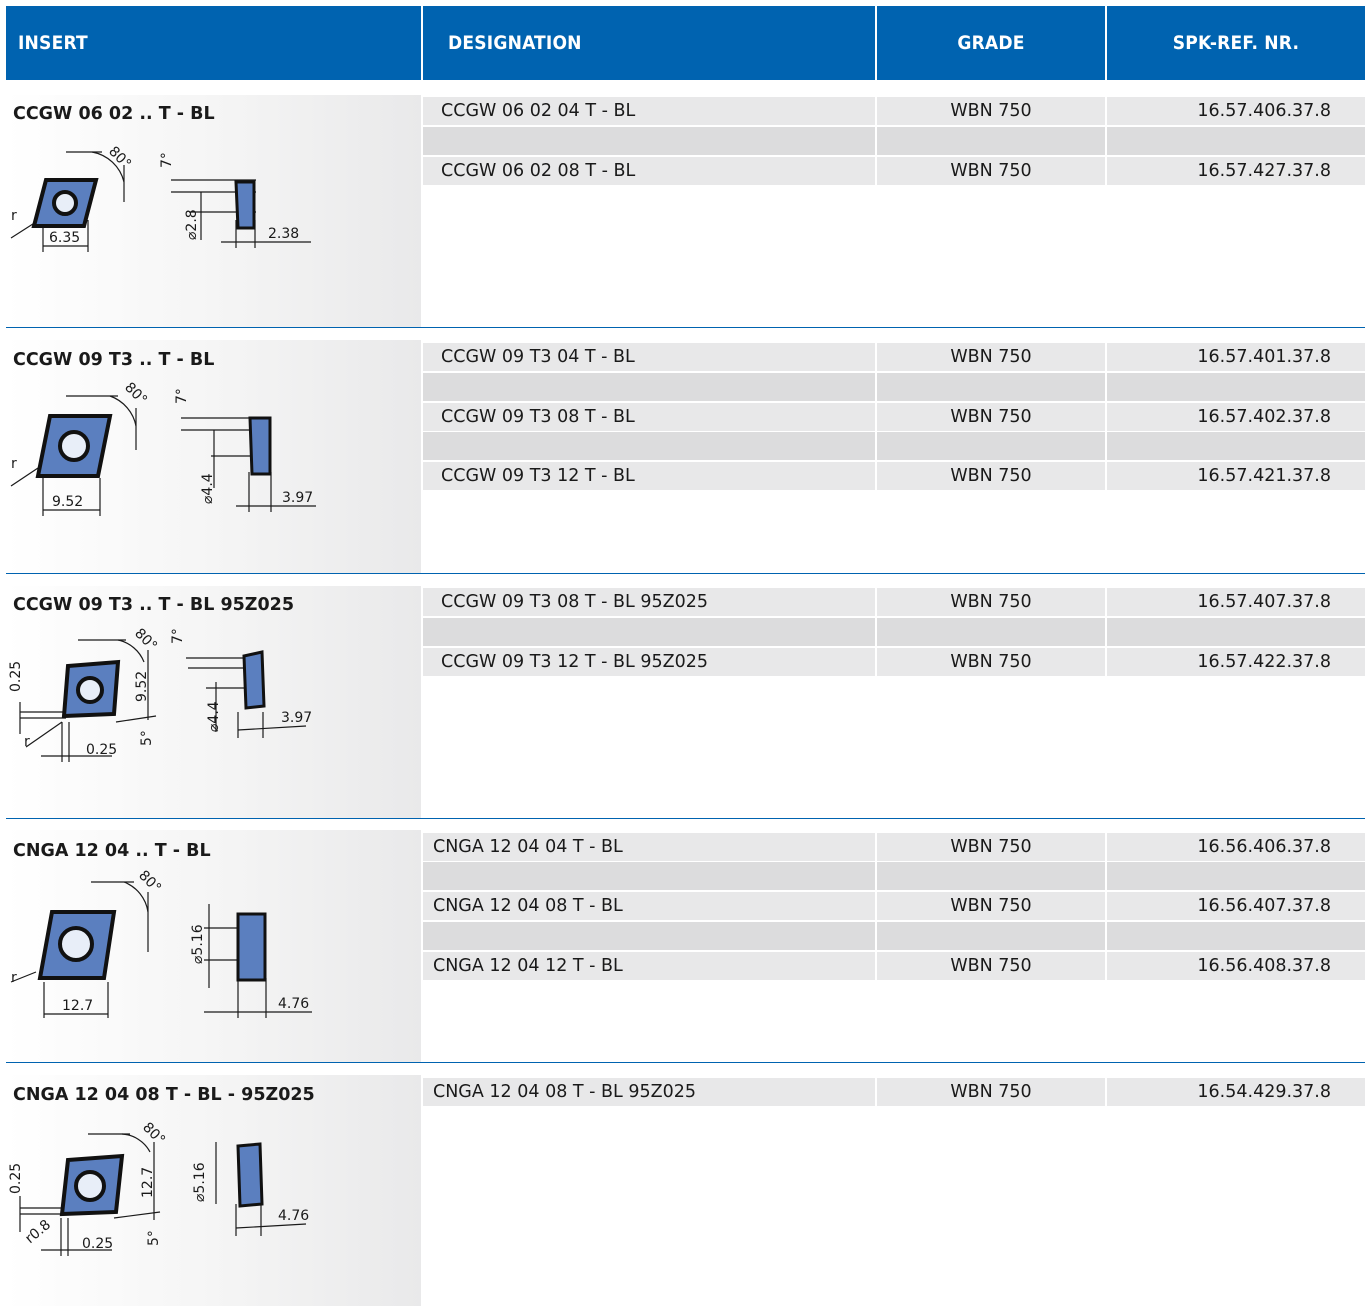 This screenshot has height=1306, width=1368. I want to click on insert-drawing-1: 80° 7° ⌀2.8 6.35 2.38 r, so click(160, 198).